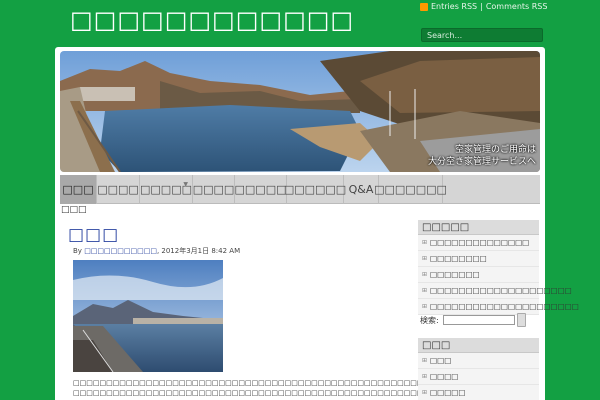 The height and width of the screenshot is (400, 600). What do you see at coordinates (478, 361) in the screenshot?
I see `list-item: ⊞ □□□` at bounding box center [478, 361].